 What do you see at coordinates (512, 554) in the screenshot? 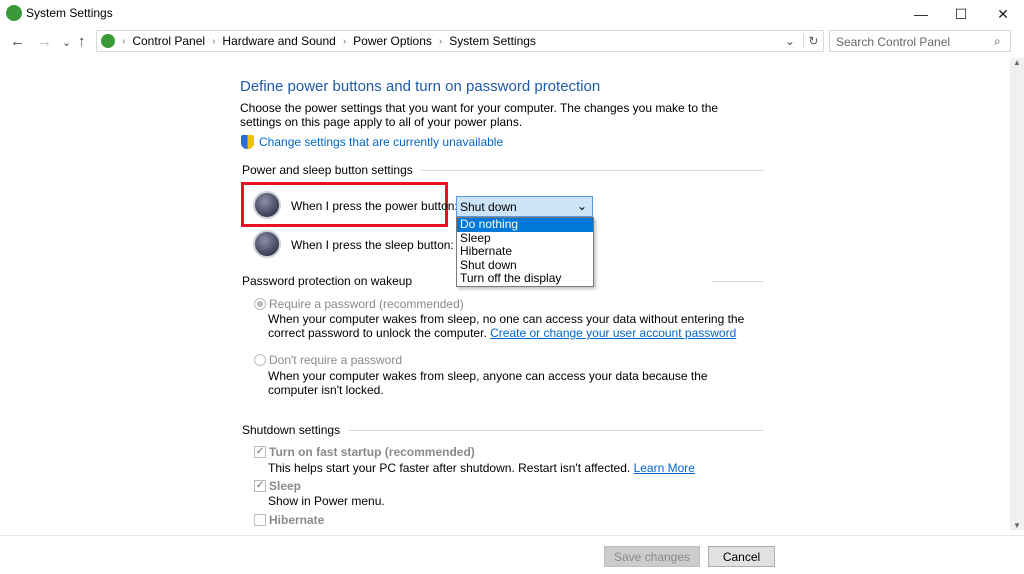
I see `footer: Save changes Cancel` at bounding box center [512, 554].